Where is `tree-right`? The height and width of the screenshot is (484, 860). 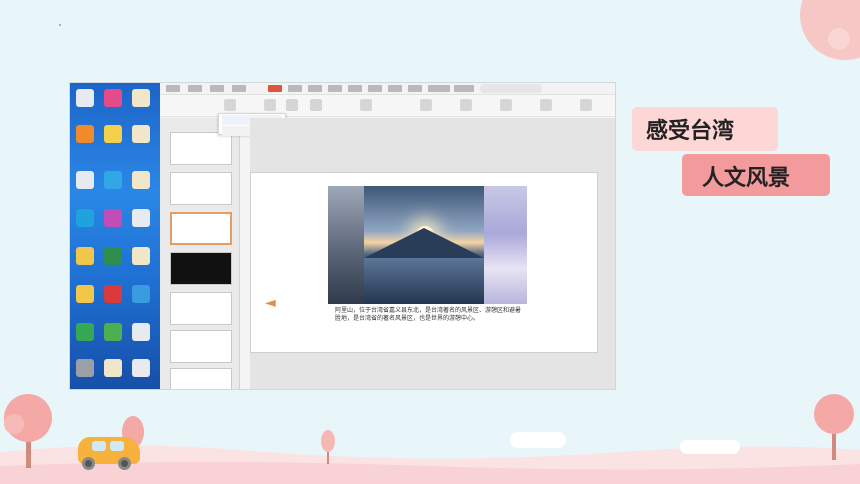
tree-right is located at coordinates (834, 427).